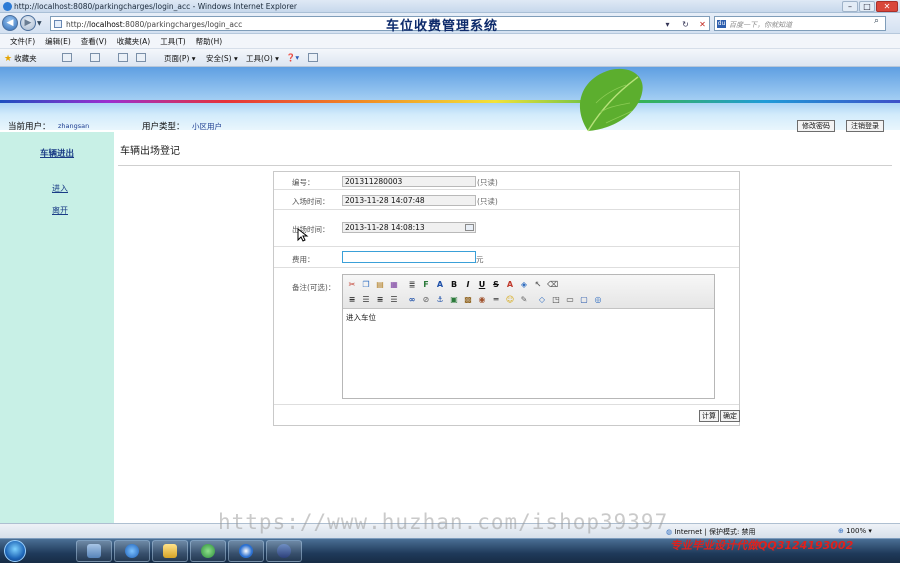  What do you see at coordinates (667, 24) in the screenshot?
I see `address-dropdown-icon: ▾` at bounding box center [667, 24].